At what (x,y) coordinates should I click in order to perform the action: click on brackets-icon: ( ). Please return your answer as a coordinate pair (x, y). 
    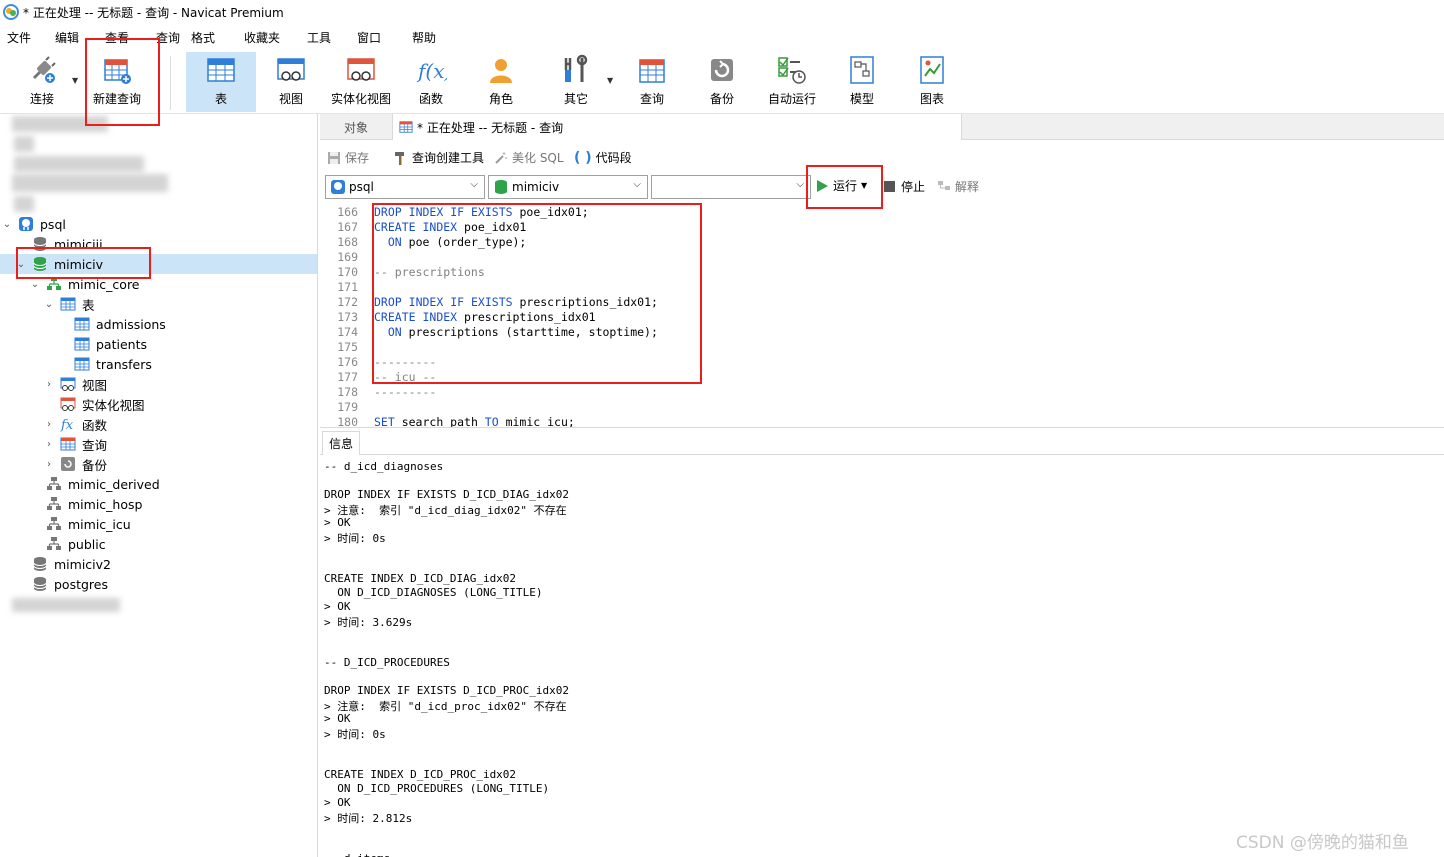
    Looking at the image, I should click on (583, 157).